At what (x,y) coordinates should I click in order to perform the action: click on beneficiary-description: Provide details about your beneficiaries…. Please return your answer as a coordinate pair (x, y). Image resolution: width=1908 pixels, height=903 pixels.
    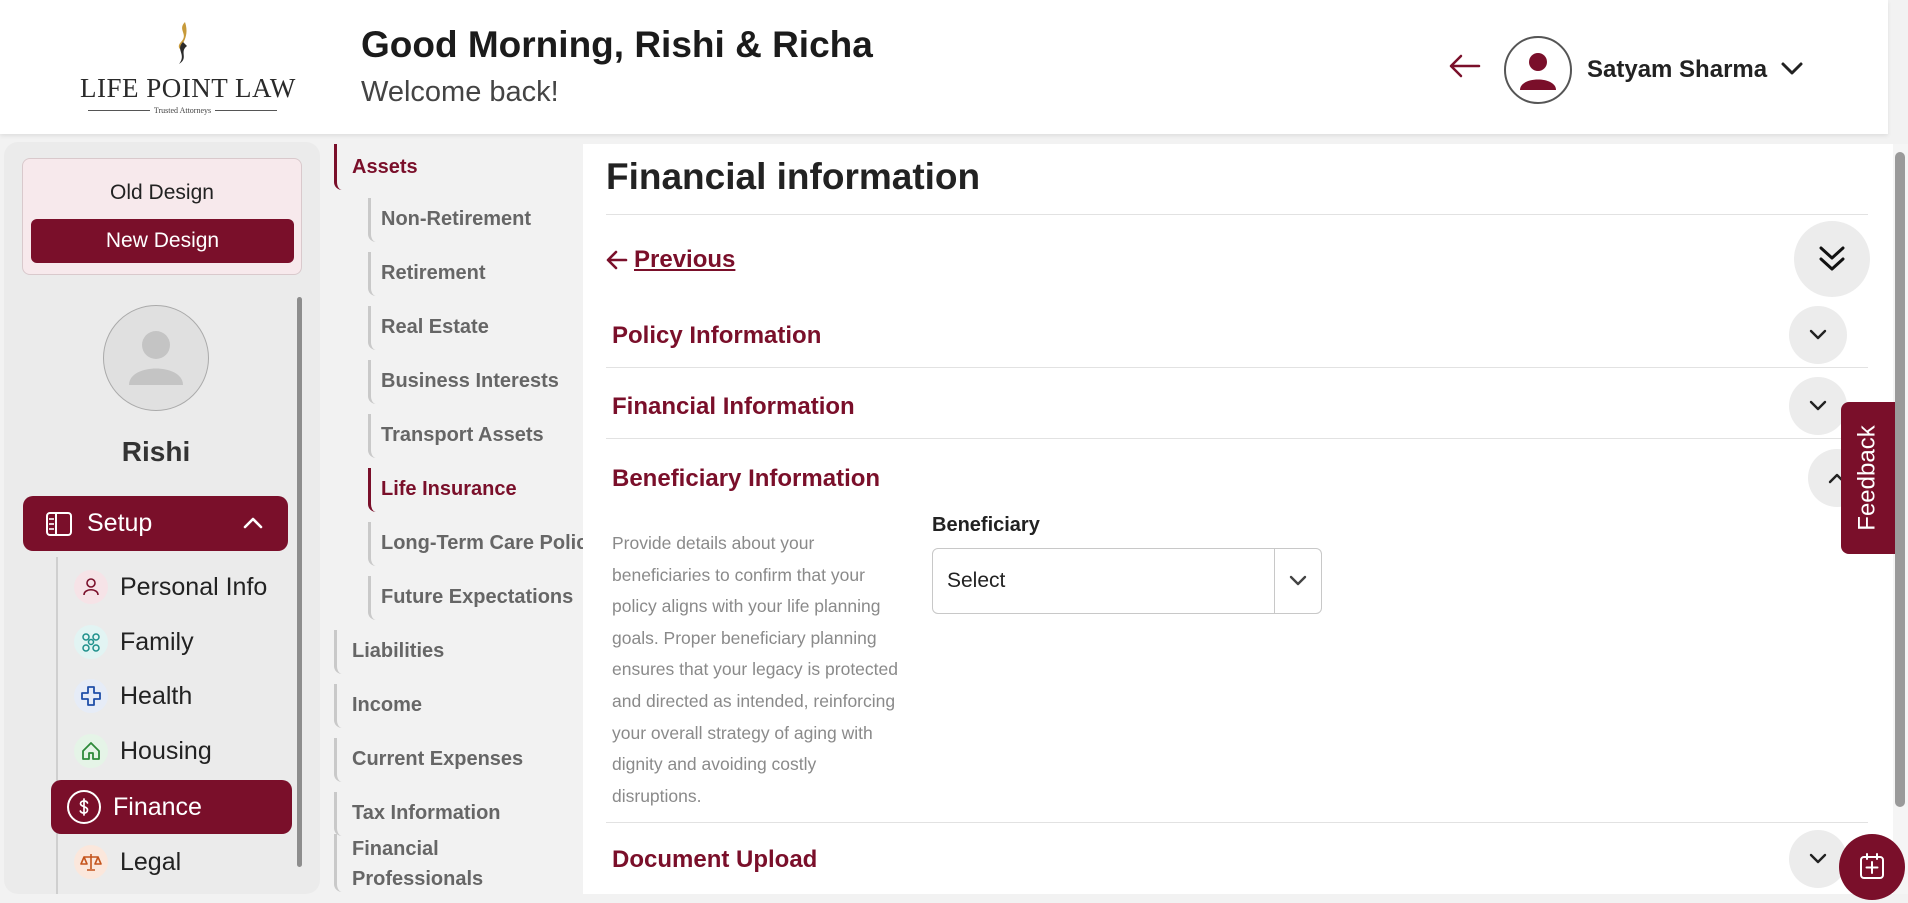
    Looking at the image, I should click on (755, 669).